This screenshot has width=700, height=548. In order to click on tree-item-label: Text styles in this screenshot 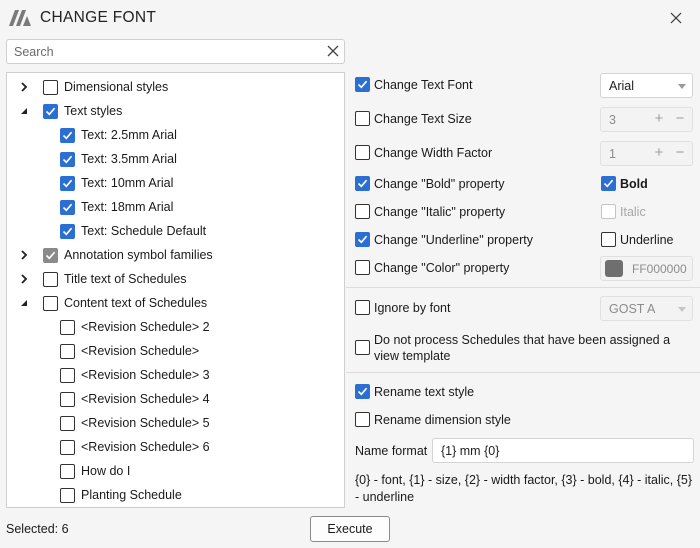, I will do `click(93, 111)`.